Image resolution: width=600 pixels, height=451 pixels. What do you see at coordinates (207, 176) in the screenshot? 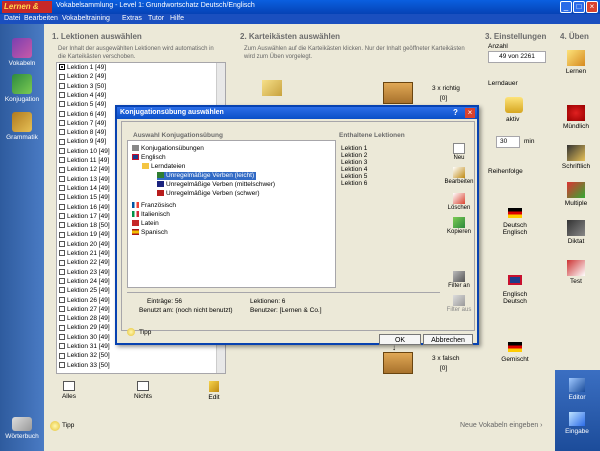
I see `tree-verbs-easy: Unregelmäßige Verben (leicht)` at bounding box center [207, 176].